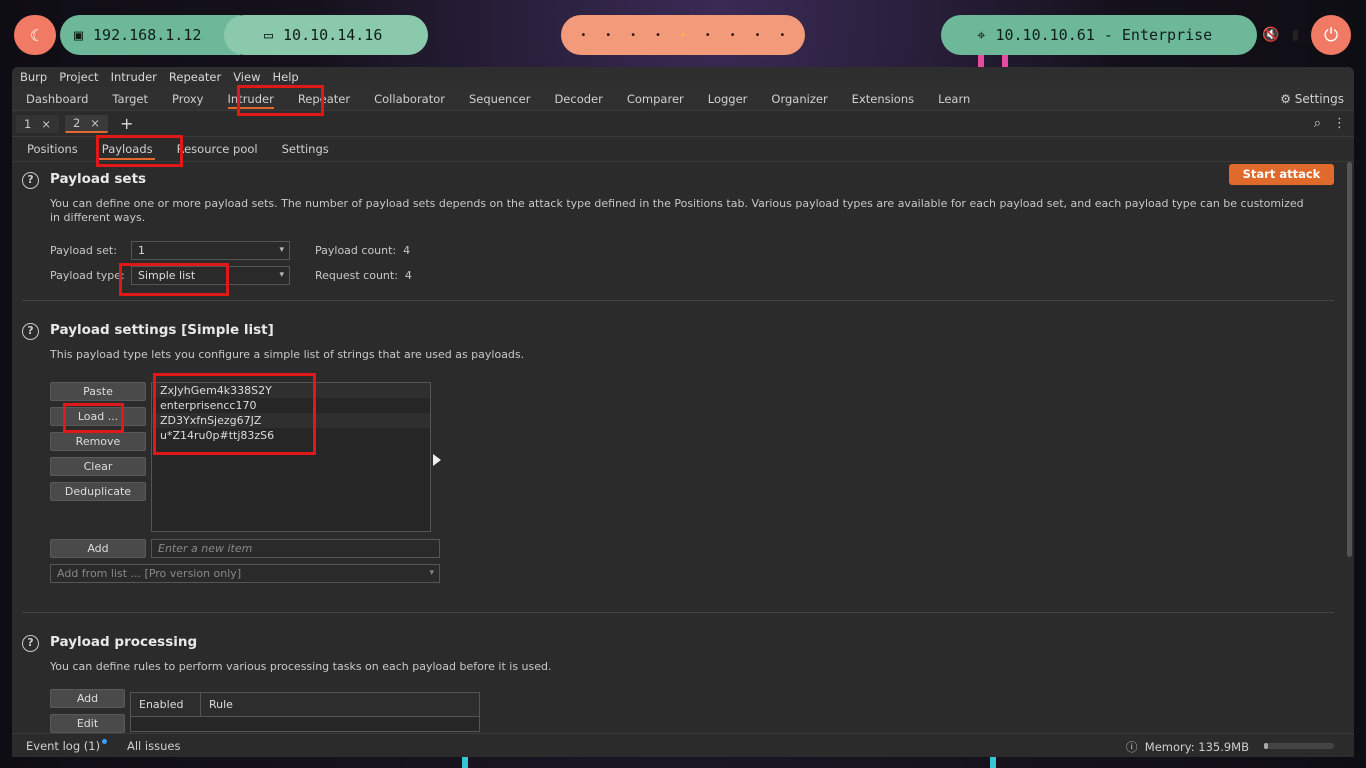 This screenshot has width=1366, height=768. Describe the element at coordinates (98, 548) in the screenshot. I see `add-item-button: Add` at that location.